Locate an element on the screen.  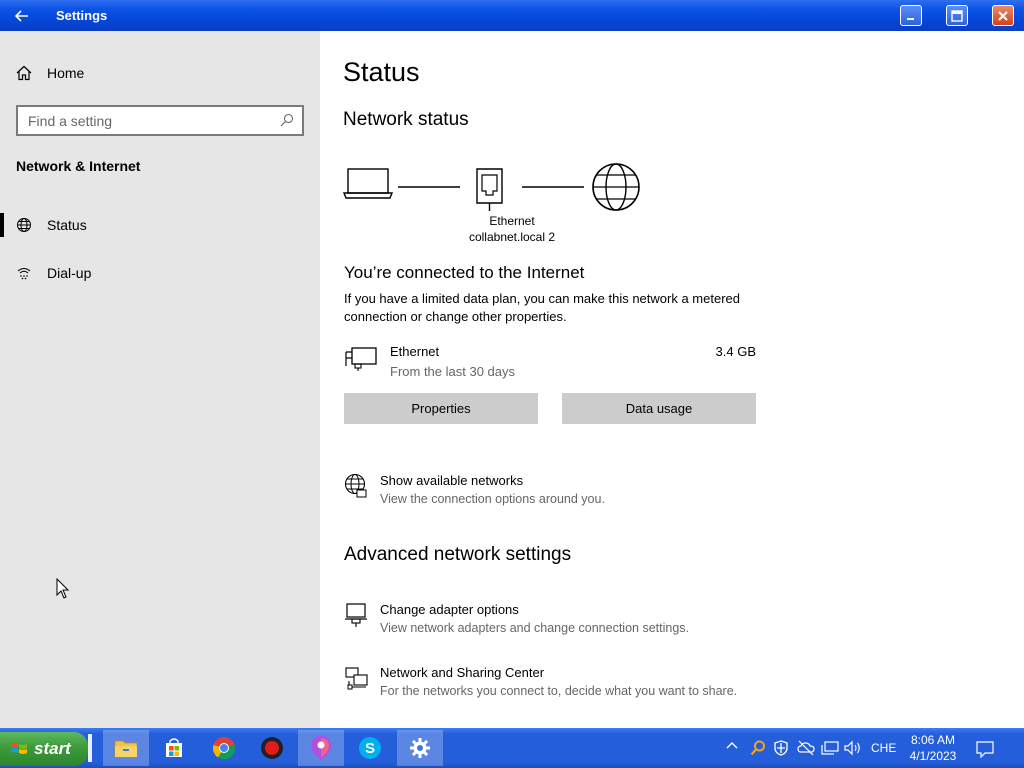
svg-text: S is located at coordinates (370, 748).